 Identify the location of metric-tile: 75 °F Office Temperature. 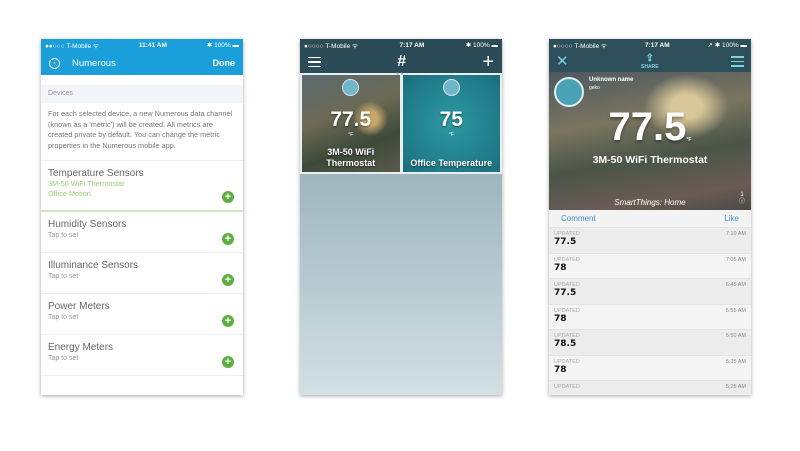
(451, 123).